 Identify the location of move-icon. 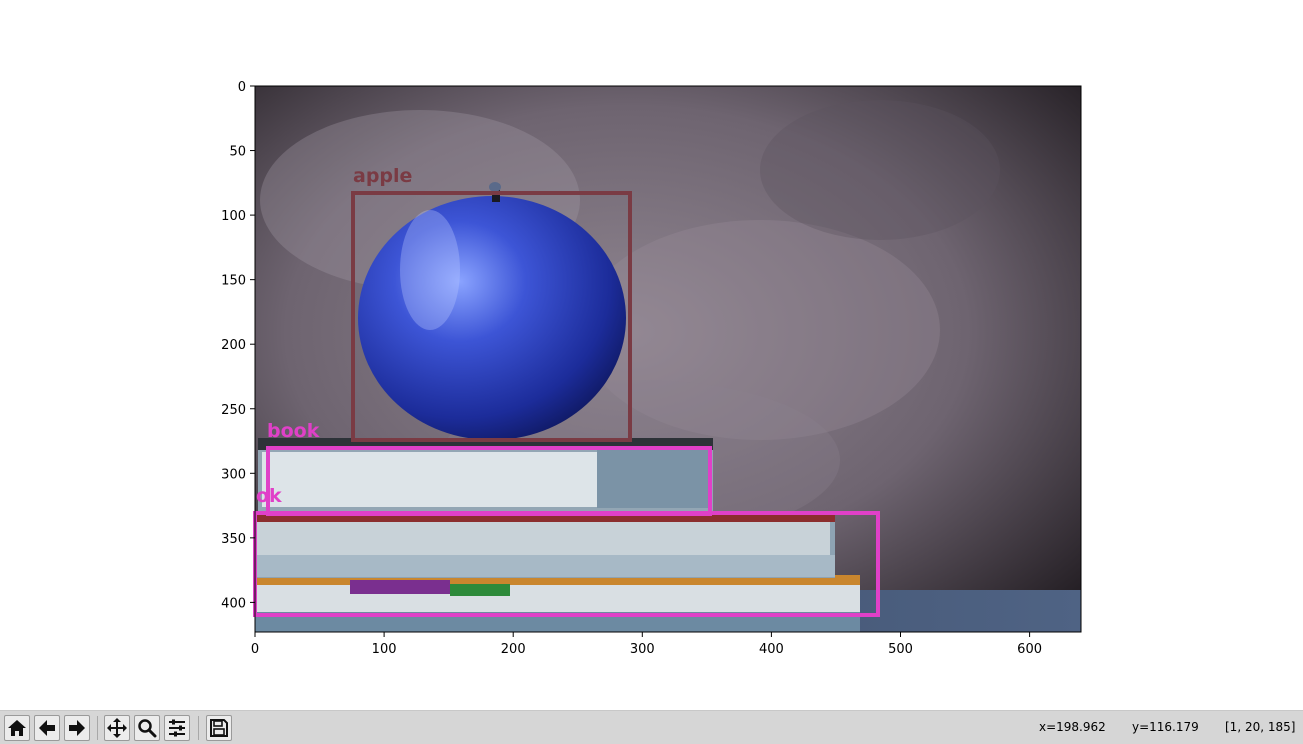
(117, 728).